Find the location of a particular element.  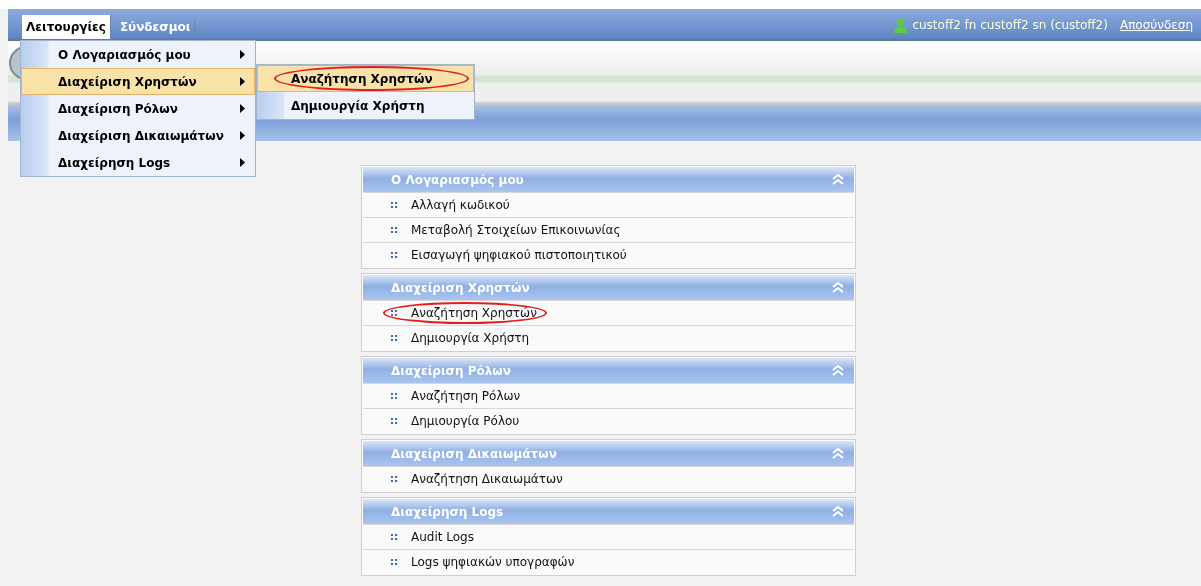

panel-link: Αναζήτηση Δικαιωμάτων is located at coordinates (487, 479).